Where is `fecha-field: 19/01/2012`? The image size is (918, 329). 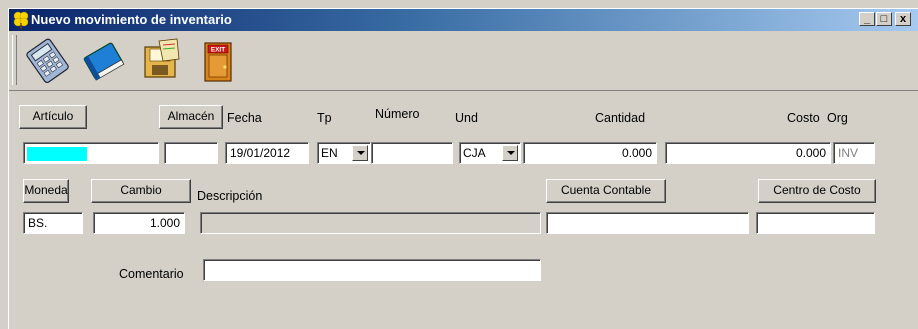
fecha-field: 19/01/2012 is located at coordinates (267, 153).